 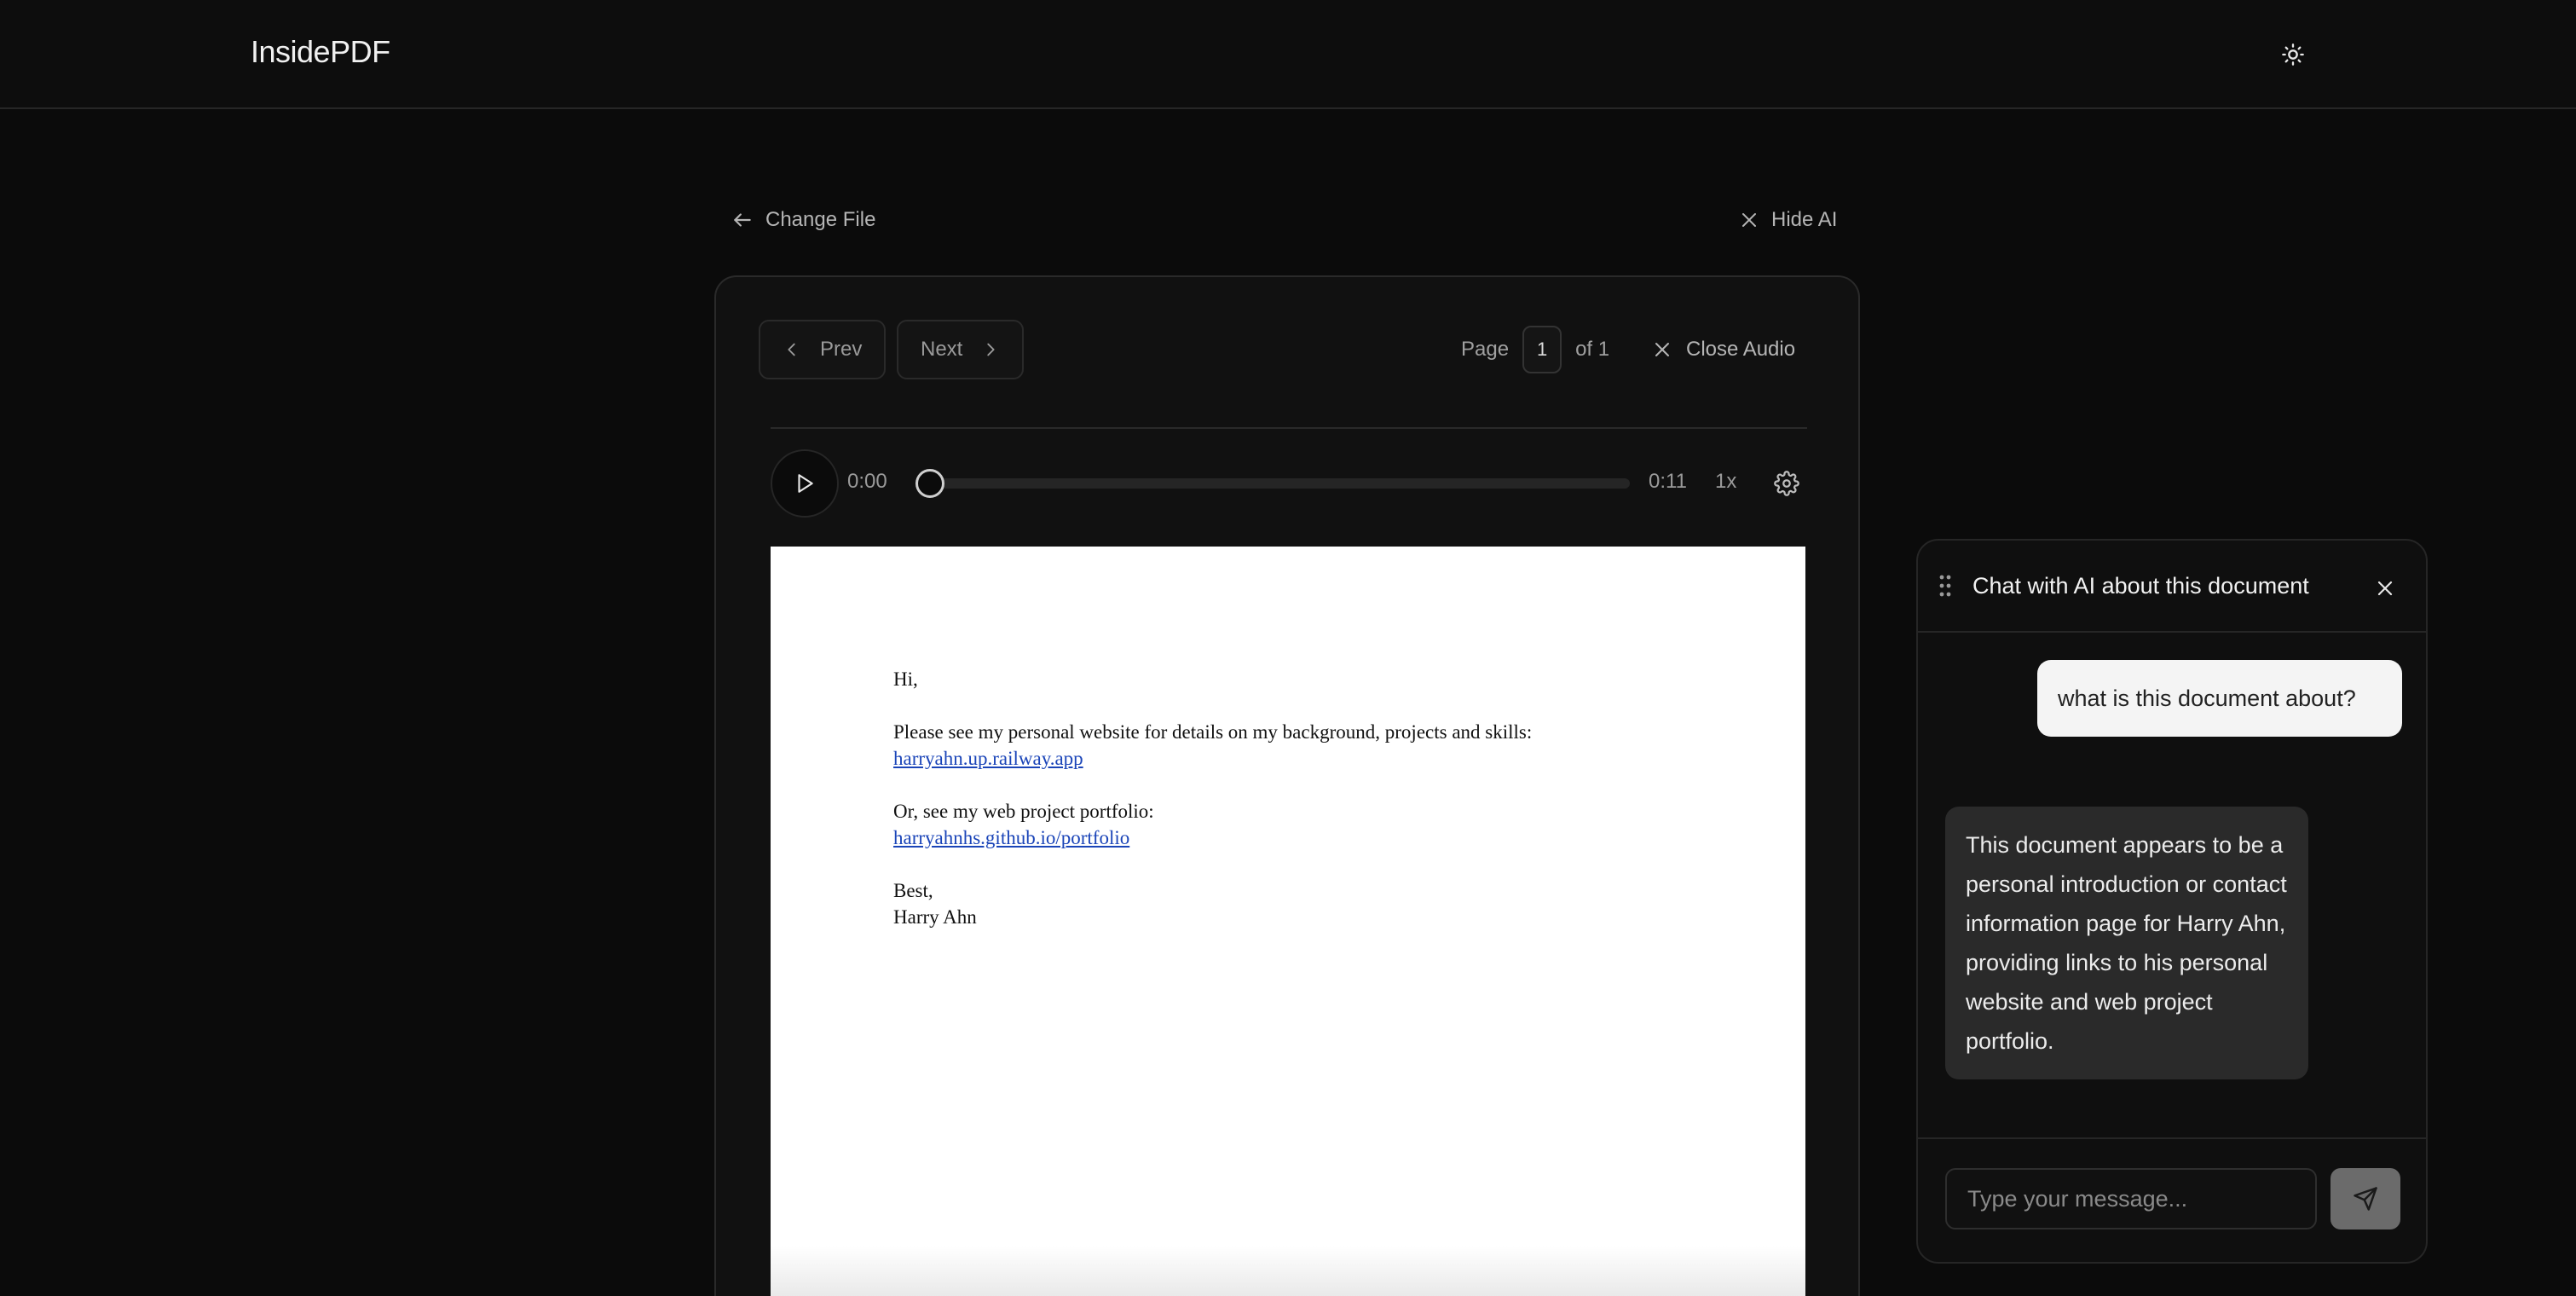 I want to click on chat-header: Chat with AI about this document, so click(x=2172, y=587).